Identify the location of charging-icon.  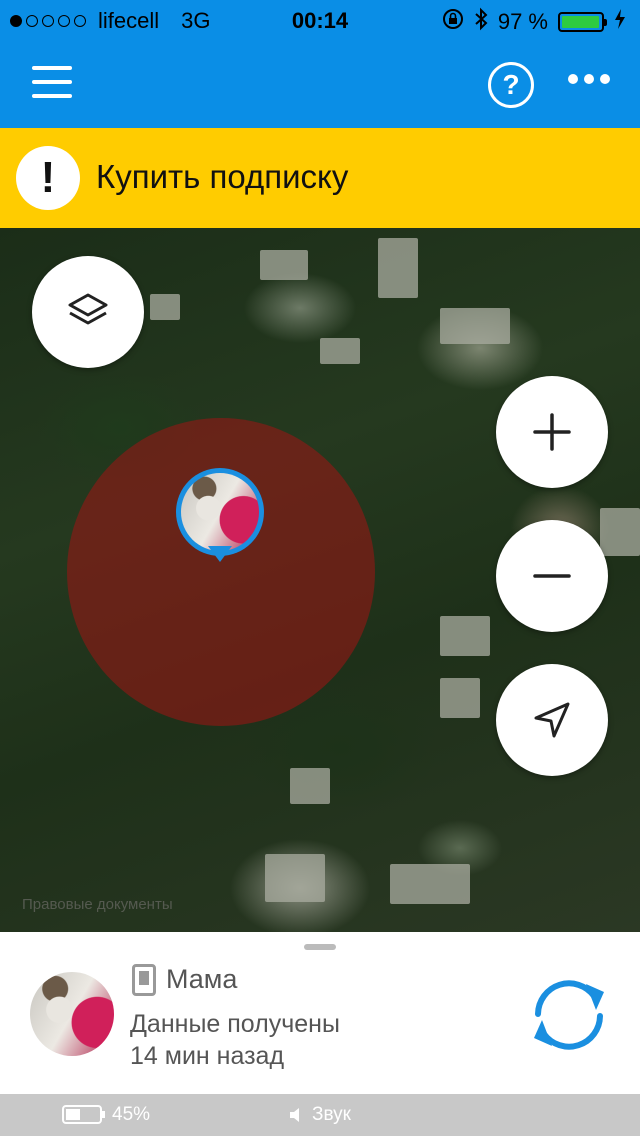
(620, 22).